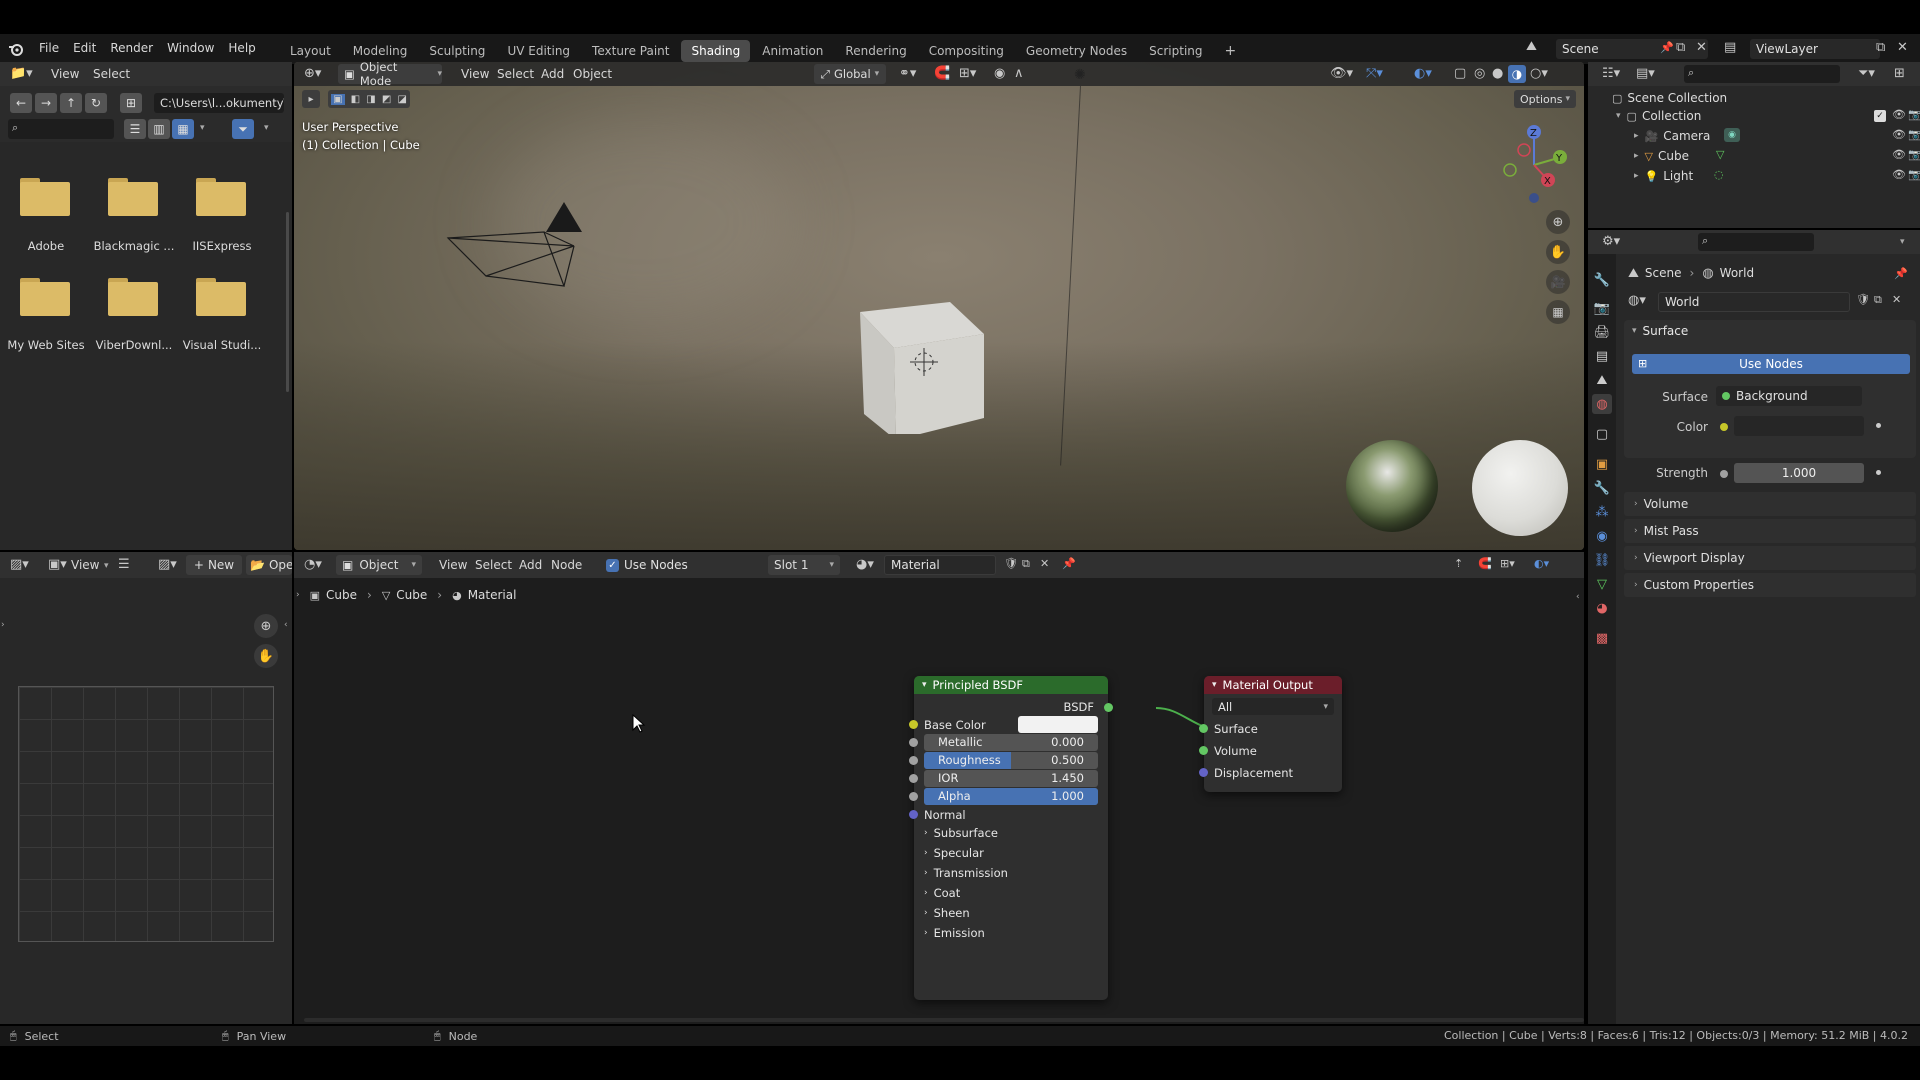 The width and height of the screenshot is (1920, 1080). What do you see at coordinates (370, 99) in the screenshot?
I see `select-subtract-icon: ◨` at bounding box center [370, 99].